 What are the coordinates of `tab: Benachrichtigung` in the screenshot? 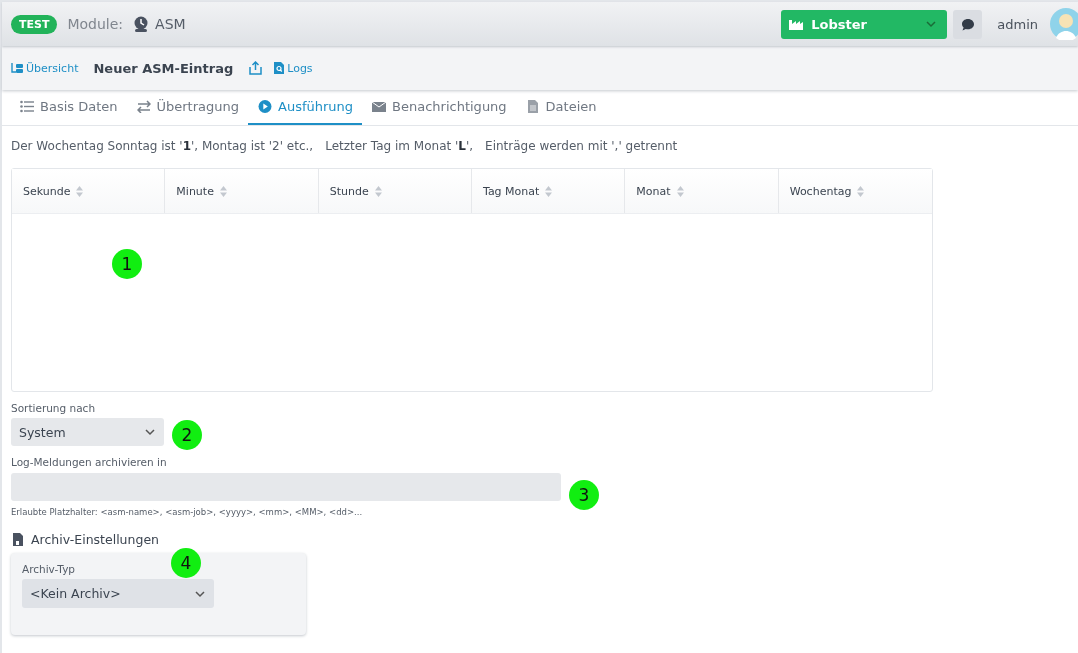 It's located at (439, 107).